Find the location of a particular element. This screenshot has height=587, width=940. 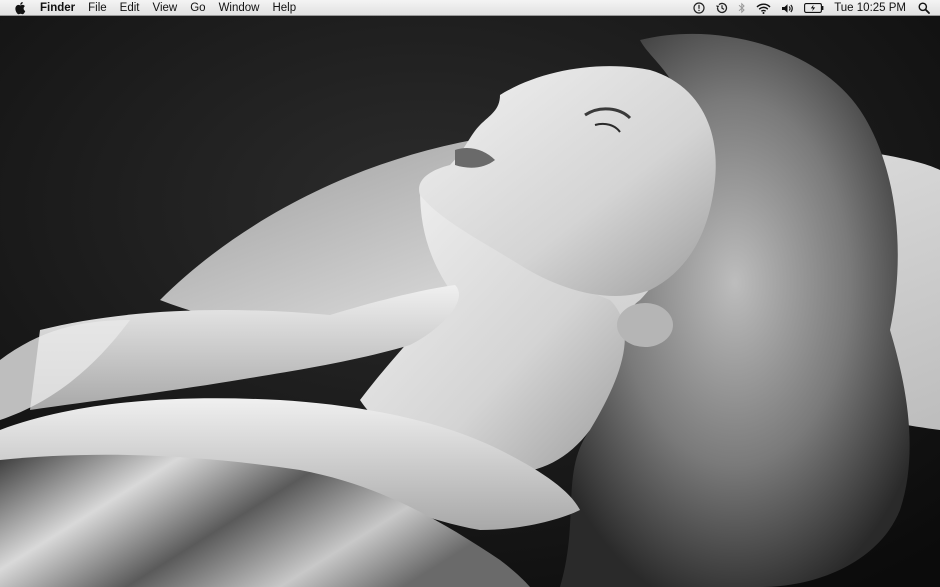

menu-bar-left: Finder File Edit View Go Window Help is located at coordinates (154, 8).